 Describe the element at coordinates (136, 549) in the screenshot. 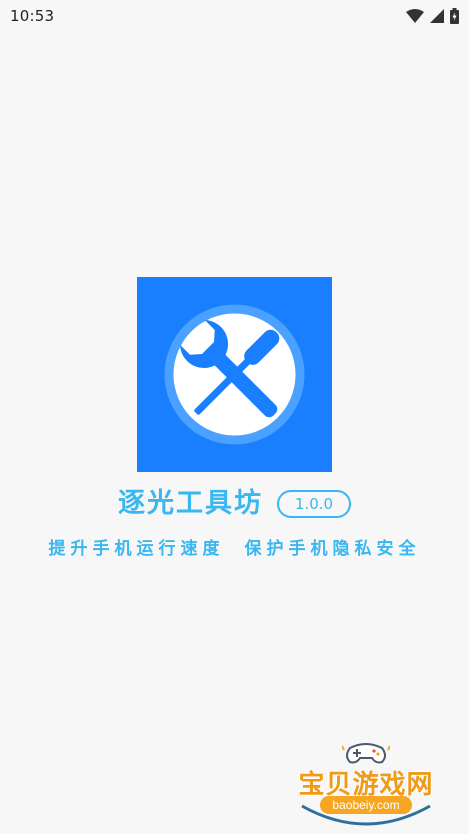

I see `slogan-left: 提升手机运行速度` at that location.